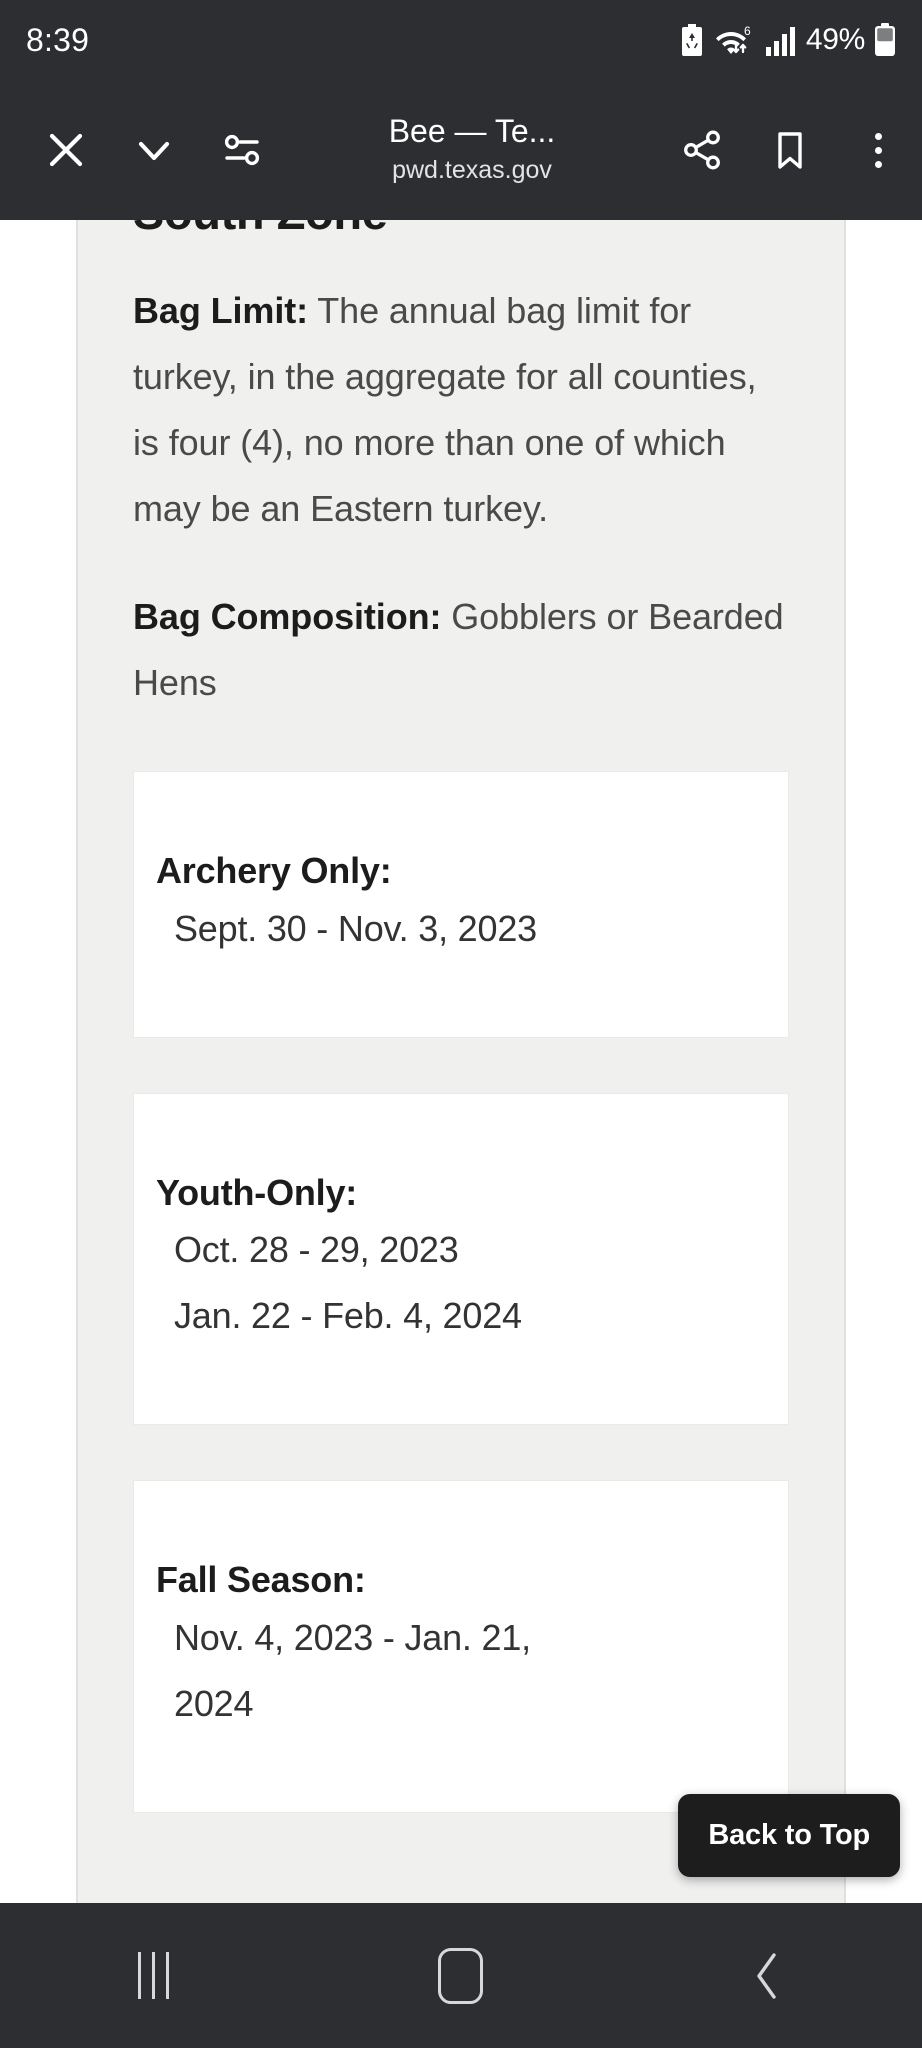 This screenshot has width=922, height=2048. I want to click on battery-saver-icon, so click(692, 40).